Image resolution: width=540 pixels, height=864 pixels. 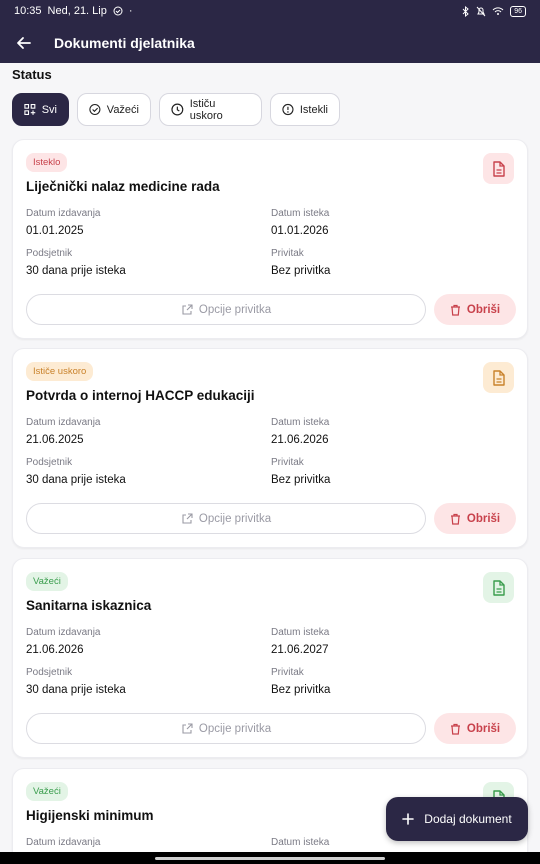 What do you see at coordinates (122, 109) in the screenshot?
I see `filter-valid-label: Važeći` at bounding box center [122, 109].